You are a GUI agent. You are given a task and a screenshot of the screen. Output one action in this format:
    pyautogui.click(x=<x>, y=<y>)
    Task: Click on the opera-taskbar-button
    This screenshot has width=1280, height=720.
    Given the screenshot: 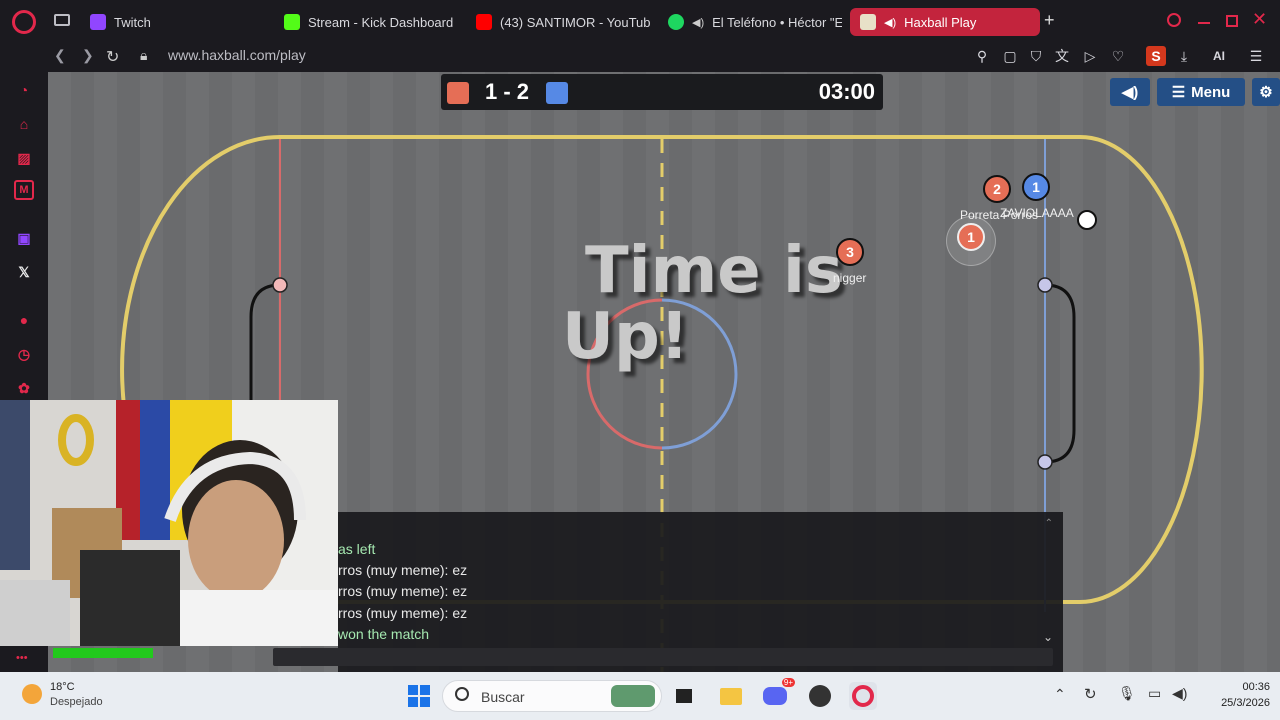 What is the action you would take?
    pyautogui.click(x=863, y=696)
    